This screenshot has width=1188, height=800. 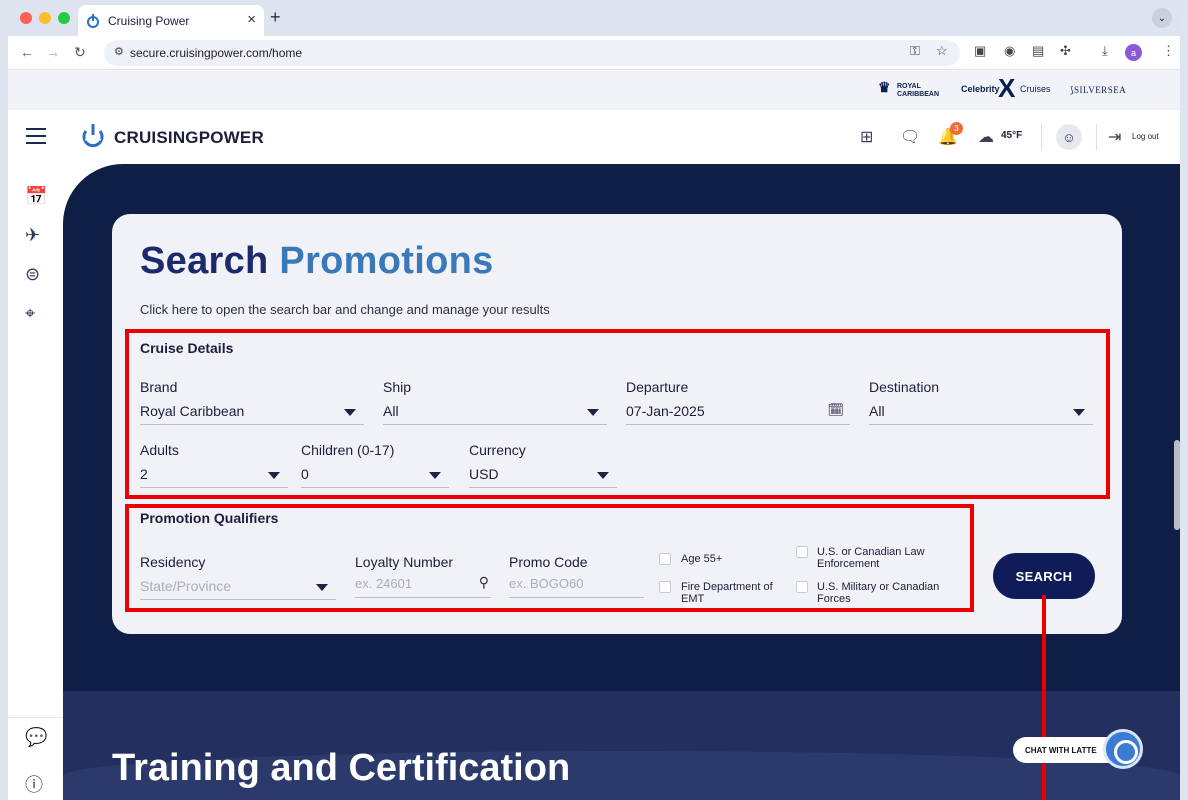 What do you see at coordinates (1069, 137) in the screenshot?
I see `user-profile-icon: ☺` at bounding box center [1069, 137].